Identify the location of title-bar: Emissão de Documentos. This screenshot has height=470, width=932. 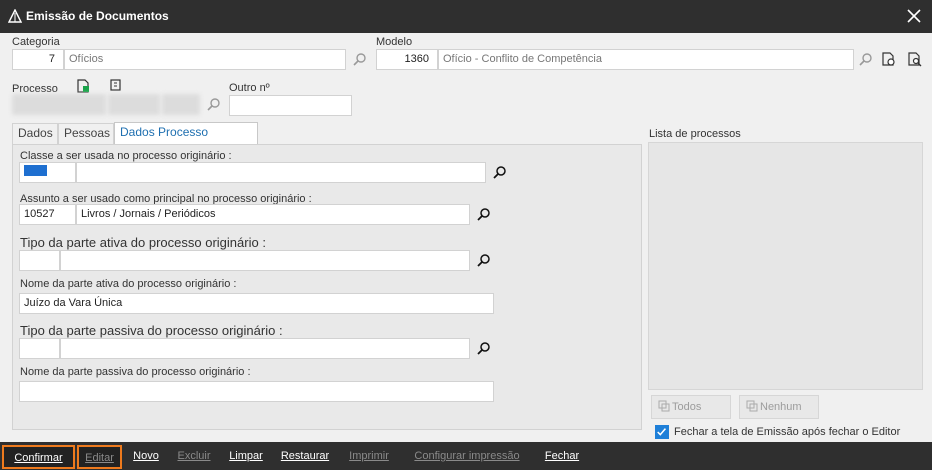
(466, 16).